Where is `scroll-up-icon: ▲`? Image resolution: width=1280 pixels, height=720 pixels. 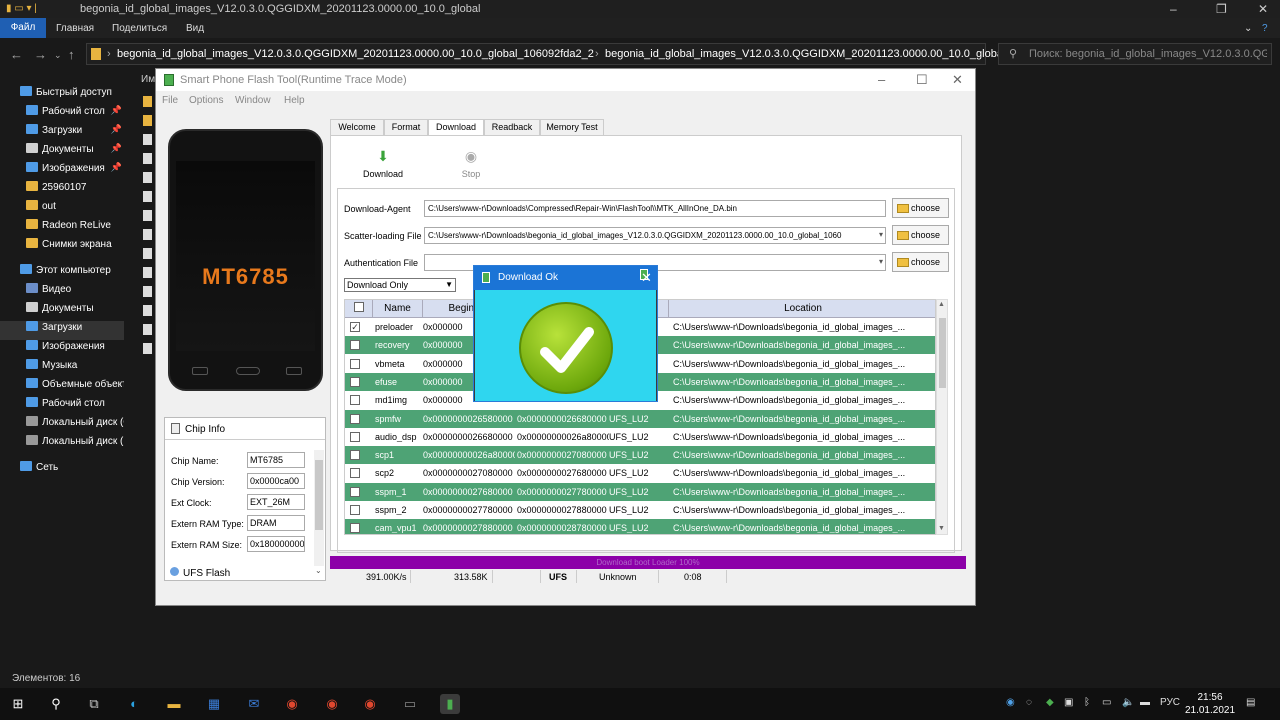 scroll-up-icon: ▲ is located at coordinates (941, 304).